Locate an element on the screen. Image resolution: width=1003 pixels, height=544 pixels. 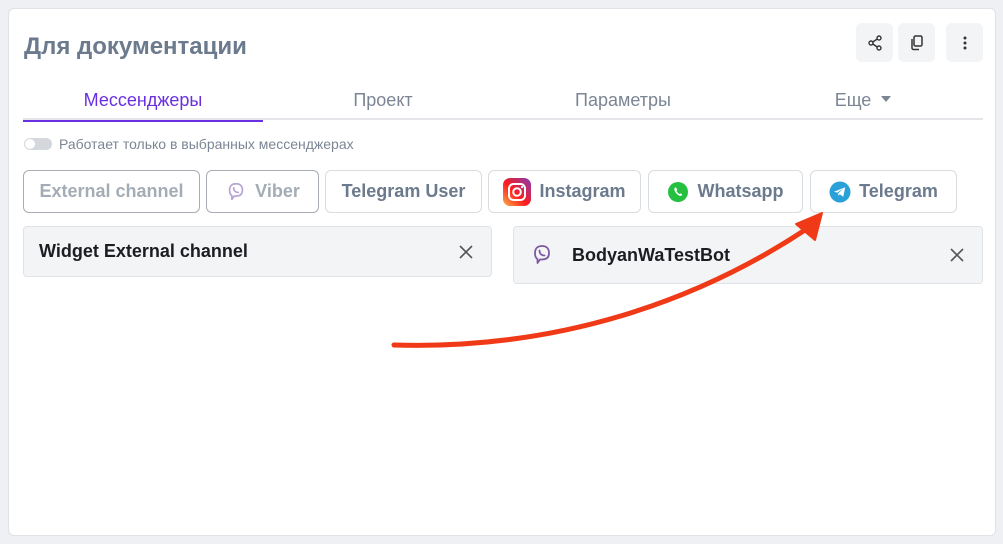
chip-label: Telegram User is located at coordinates (403, 191).